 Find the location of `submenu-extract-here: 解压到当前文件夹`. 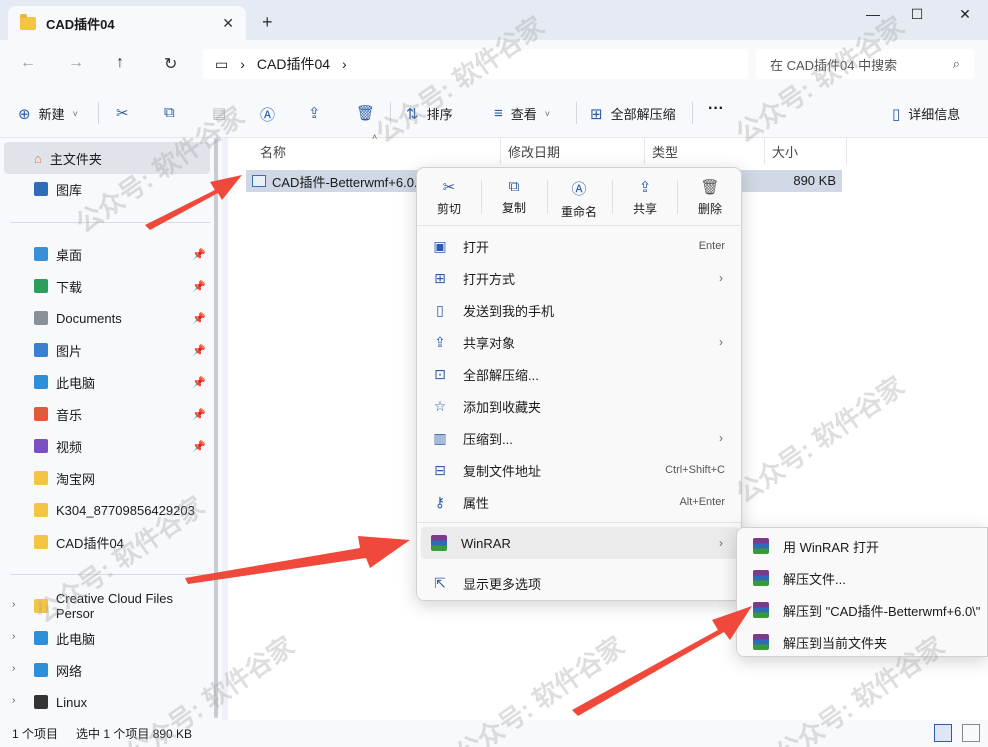

submenu-extract-here: 解压到当前文件夹 is located at coordinates (864, 641).